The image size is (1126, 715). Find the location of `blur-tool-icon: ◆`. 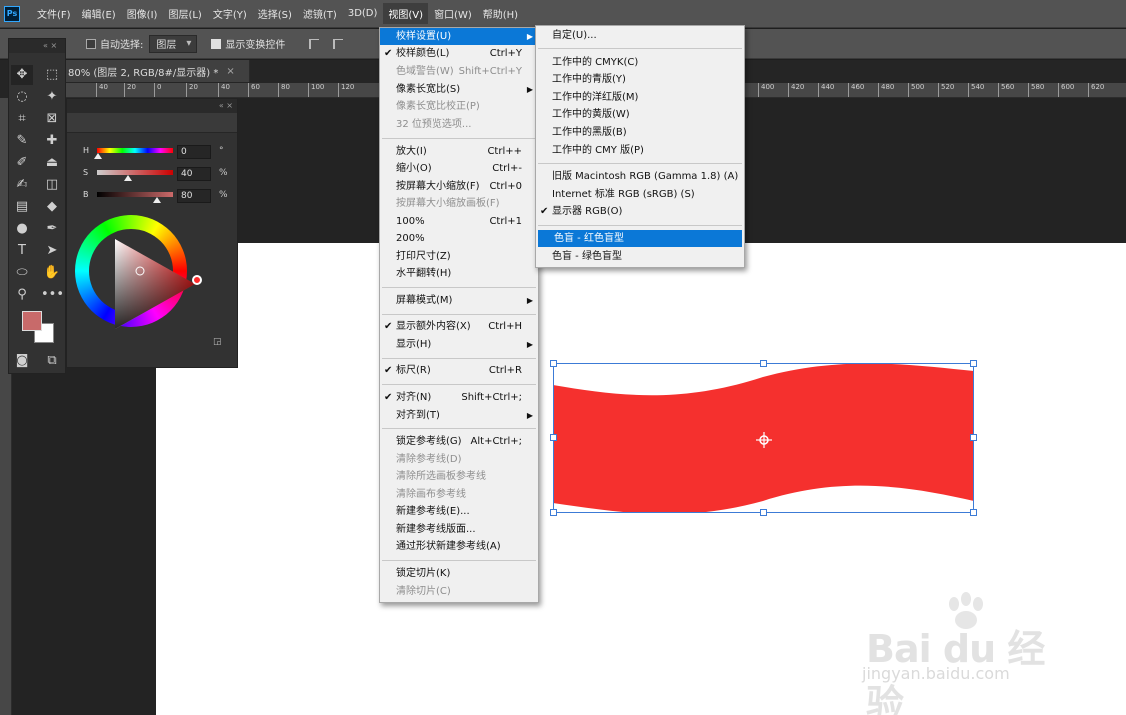

blur-tool-icon: ◆ is located at coordinates (52, 207).